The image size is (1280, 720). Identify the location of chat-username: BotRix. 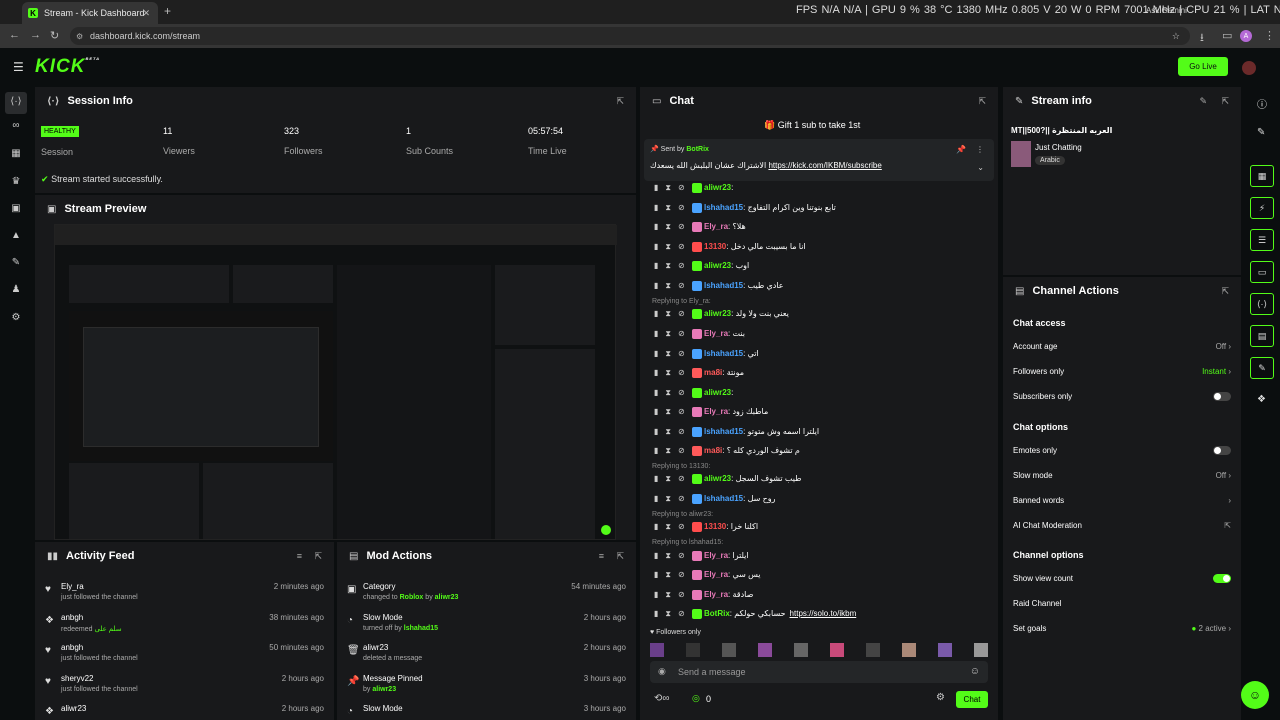
(717, 613).